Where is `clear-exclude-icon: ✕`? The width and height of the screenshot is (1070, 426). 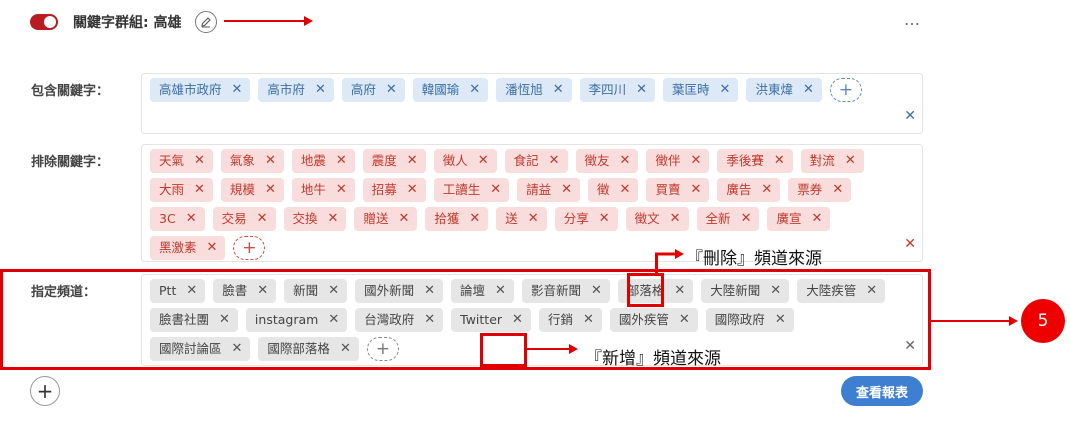
clear-exclude-icon: ✕ is located at coordinates (910, 244).